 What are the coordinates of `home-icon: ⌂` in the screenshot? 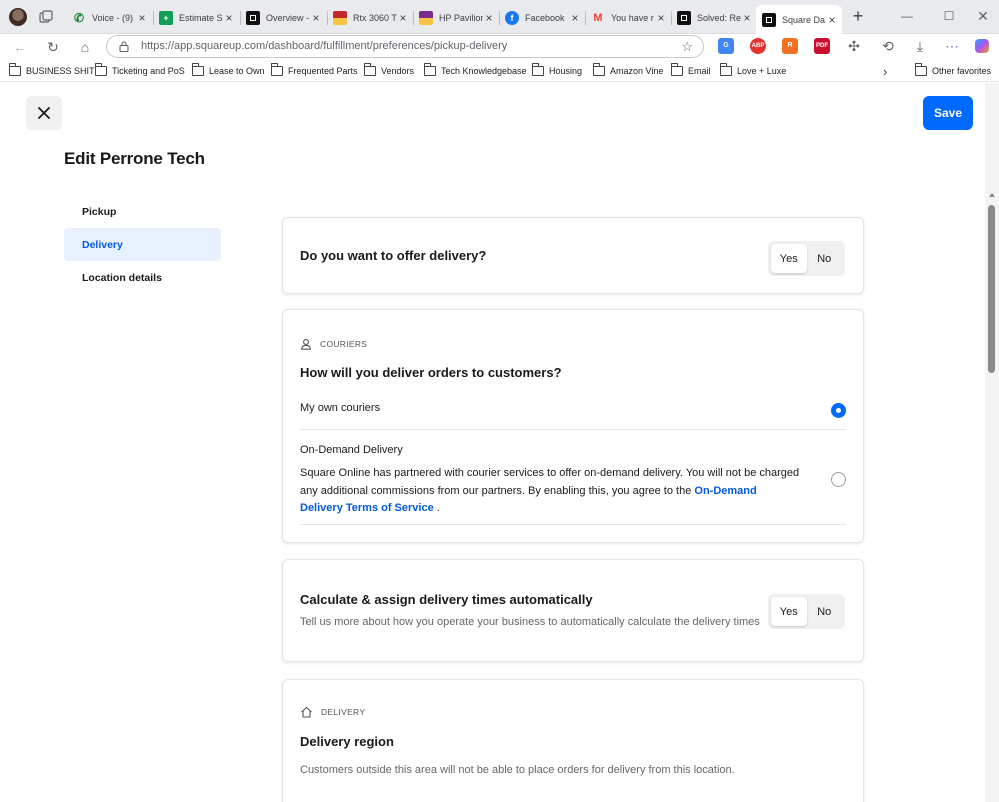 It's located at (85, 47).